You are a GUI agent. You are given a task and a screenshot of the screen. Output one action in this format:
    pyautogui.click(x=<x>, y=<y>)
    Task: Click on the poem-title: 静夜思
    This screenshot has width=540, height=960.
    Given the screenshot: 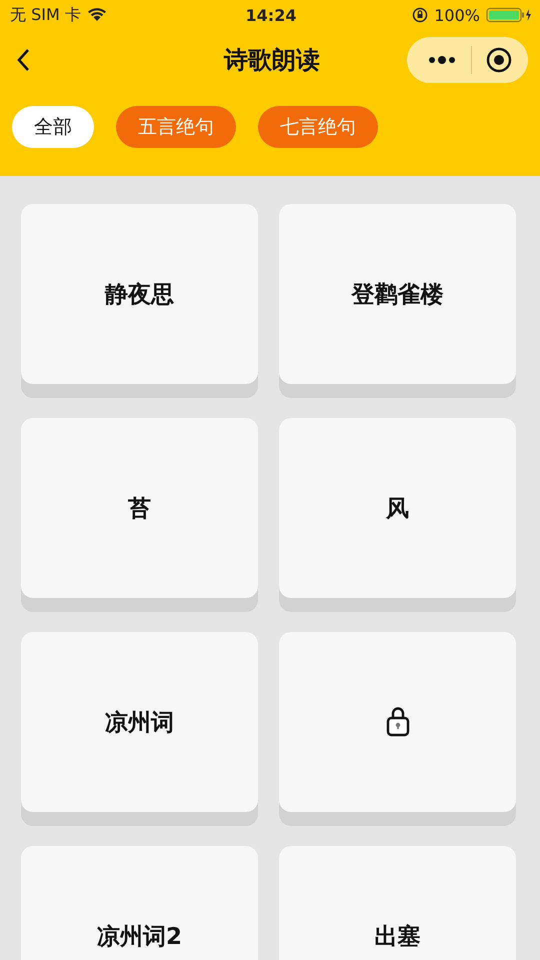 What is the action you would take?
    pyautogui.click(x=139, y=295)
    